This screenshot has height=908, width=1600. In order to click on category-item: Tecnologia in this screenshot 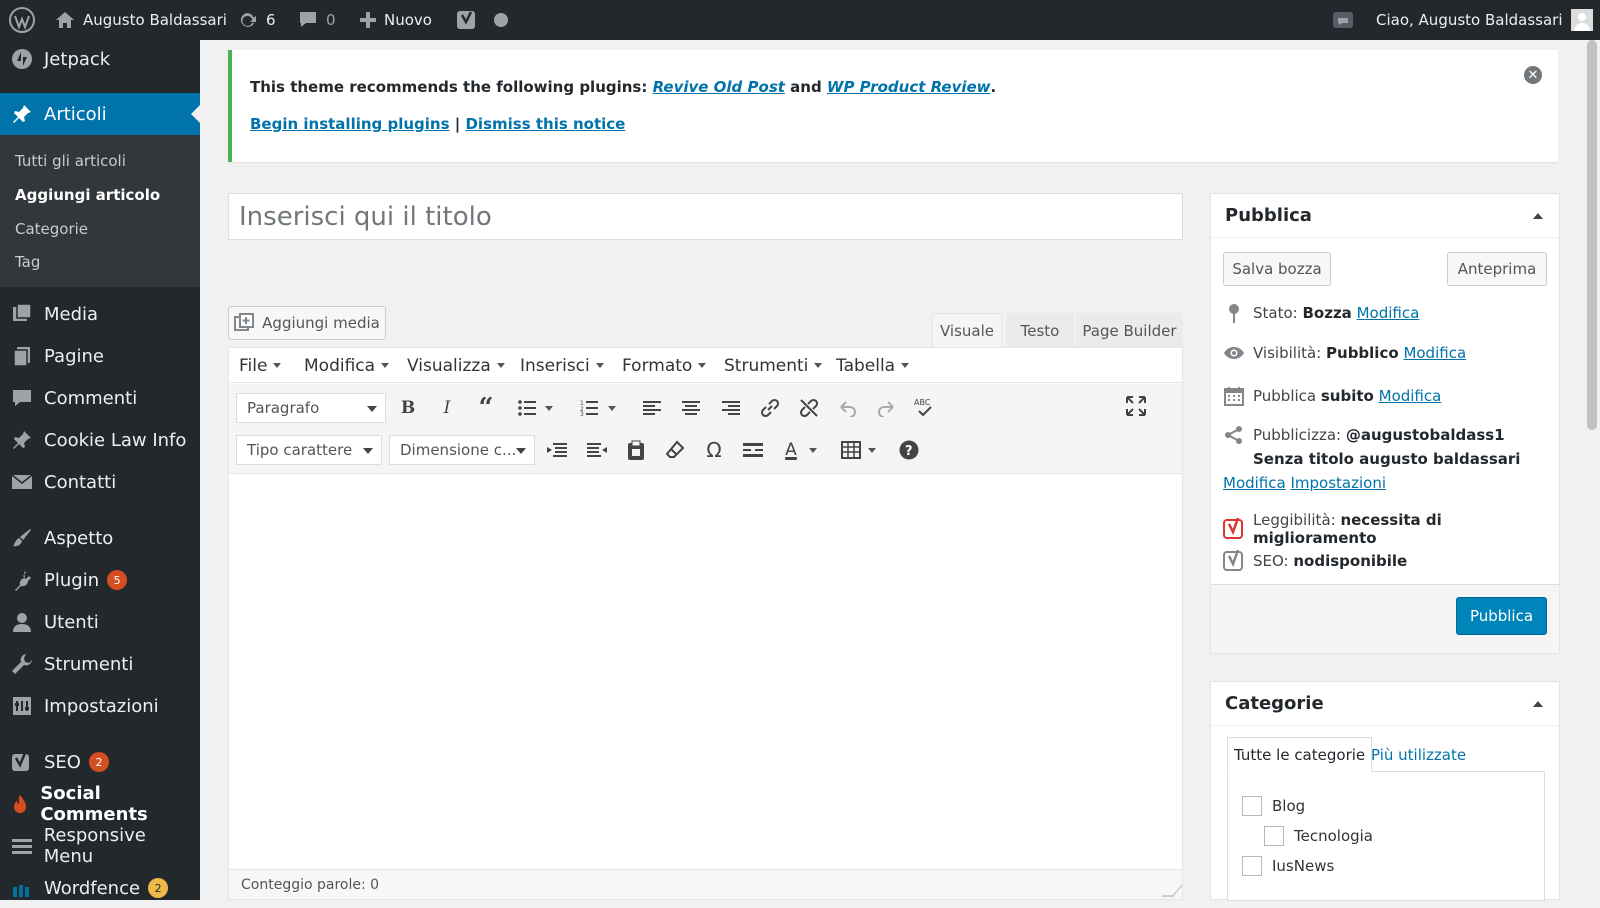, I will do `click(1318, 836)`.